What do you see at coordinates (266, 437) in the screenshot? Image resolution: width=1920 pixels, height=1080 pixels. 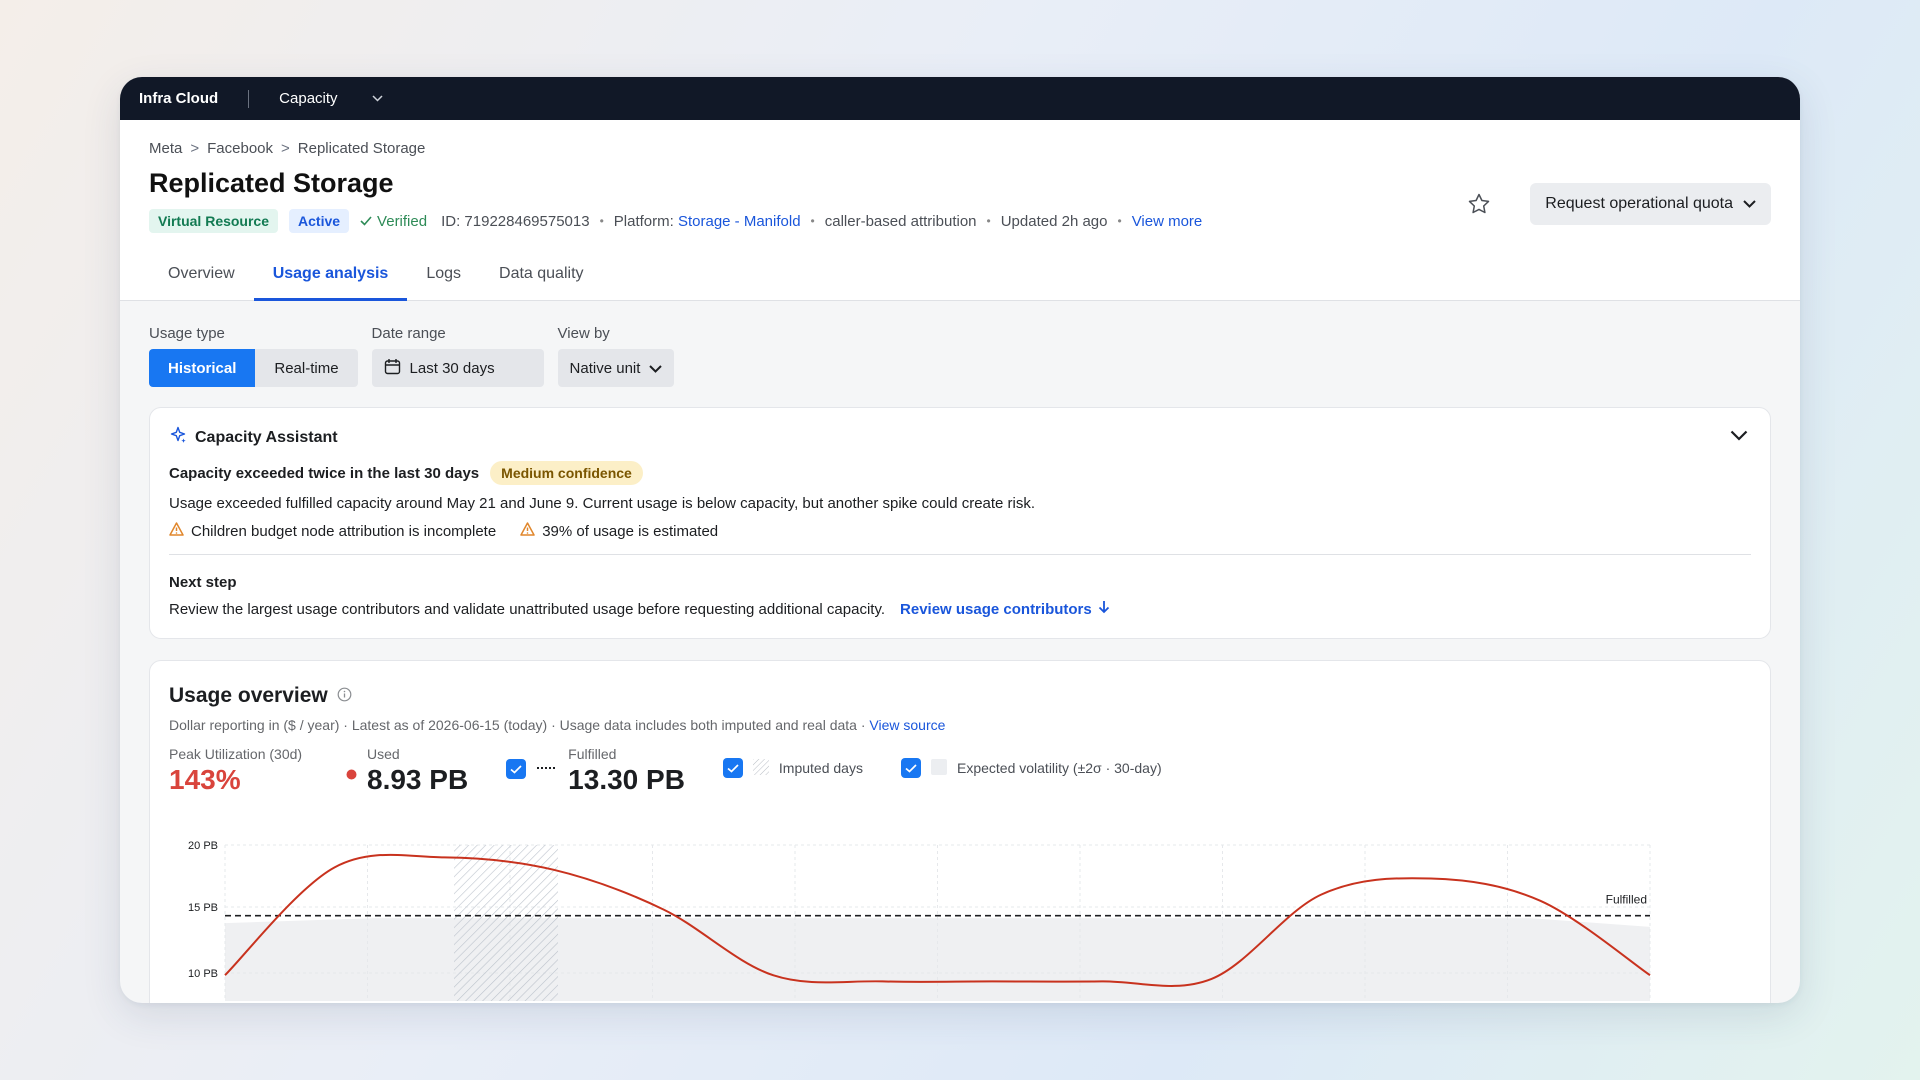 I see `assistant-title: Capacity Assistant` at bounding box center [266, 437].